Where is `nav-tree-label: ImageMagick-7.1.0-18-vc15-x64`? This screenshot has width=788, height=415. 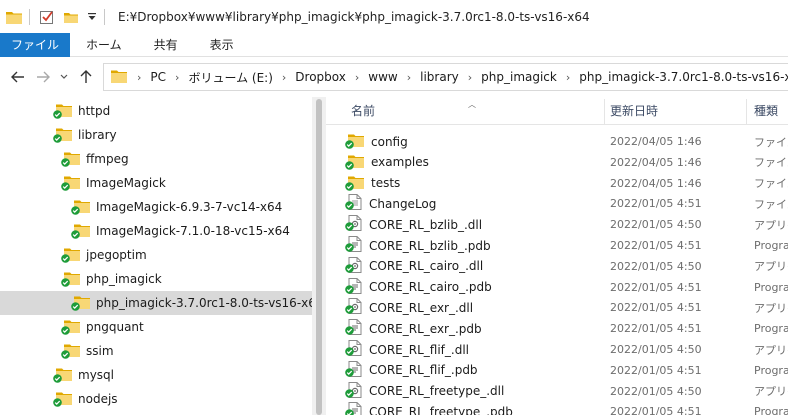 nav-tree-label: ImageMagick-7.1.0-18-vc15-x64 is located at coordinates (193, 231).